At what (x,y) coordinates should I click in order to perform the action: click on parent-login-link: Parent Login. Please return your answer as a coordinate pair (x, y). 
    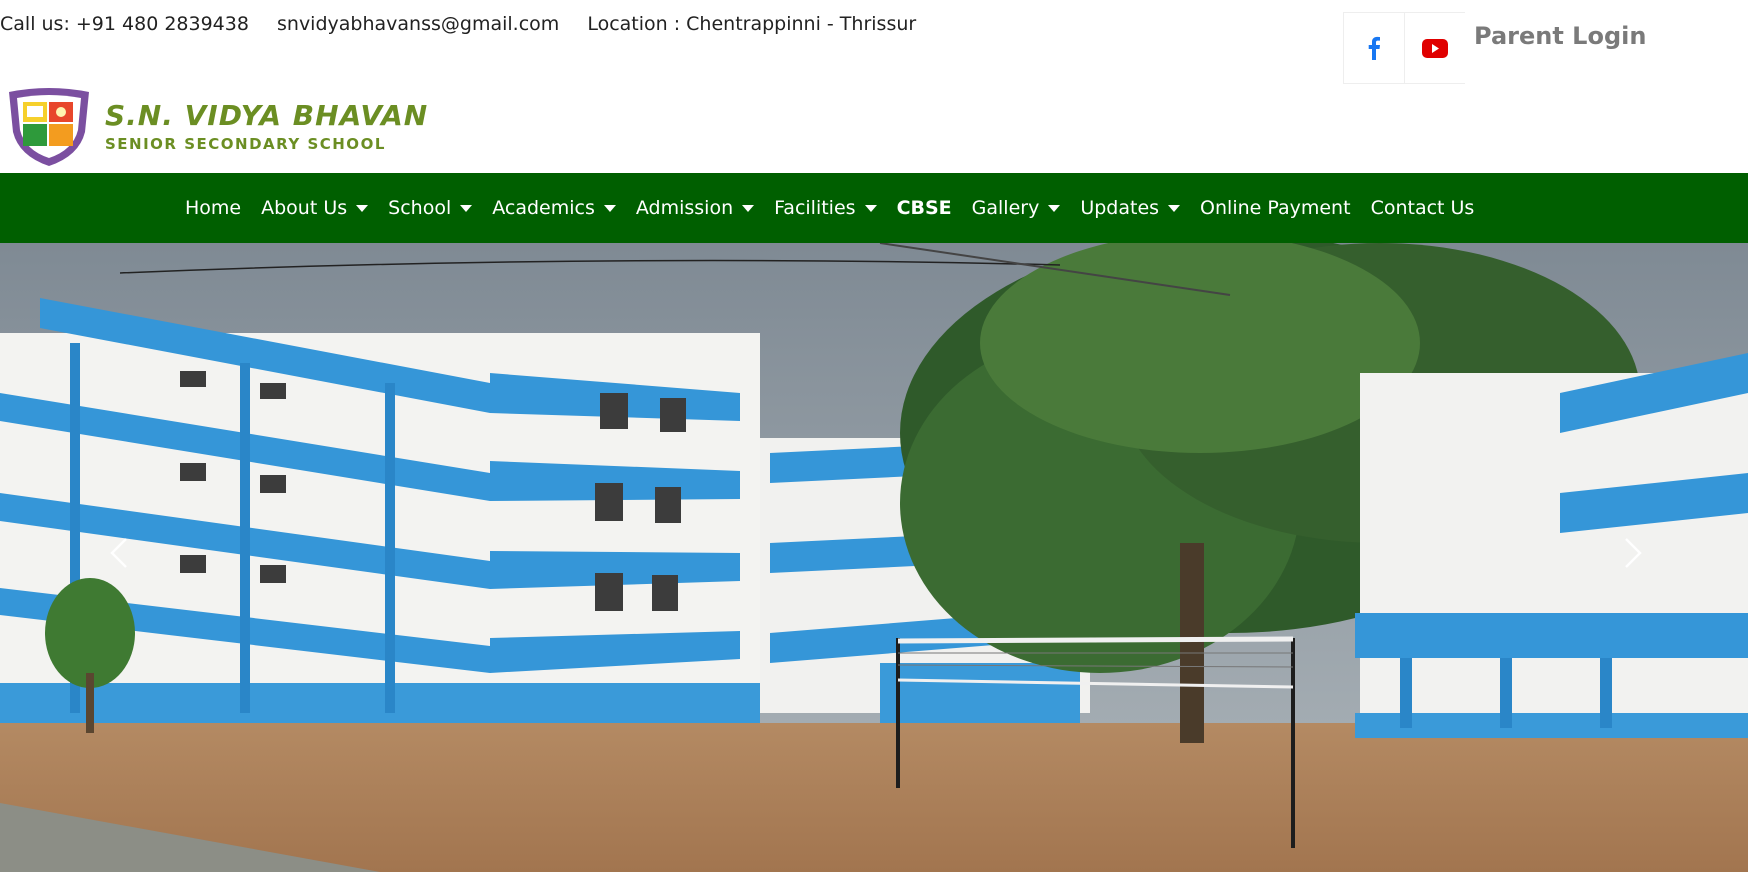
    Looking at the image, I should click on (1560, 36).